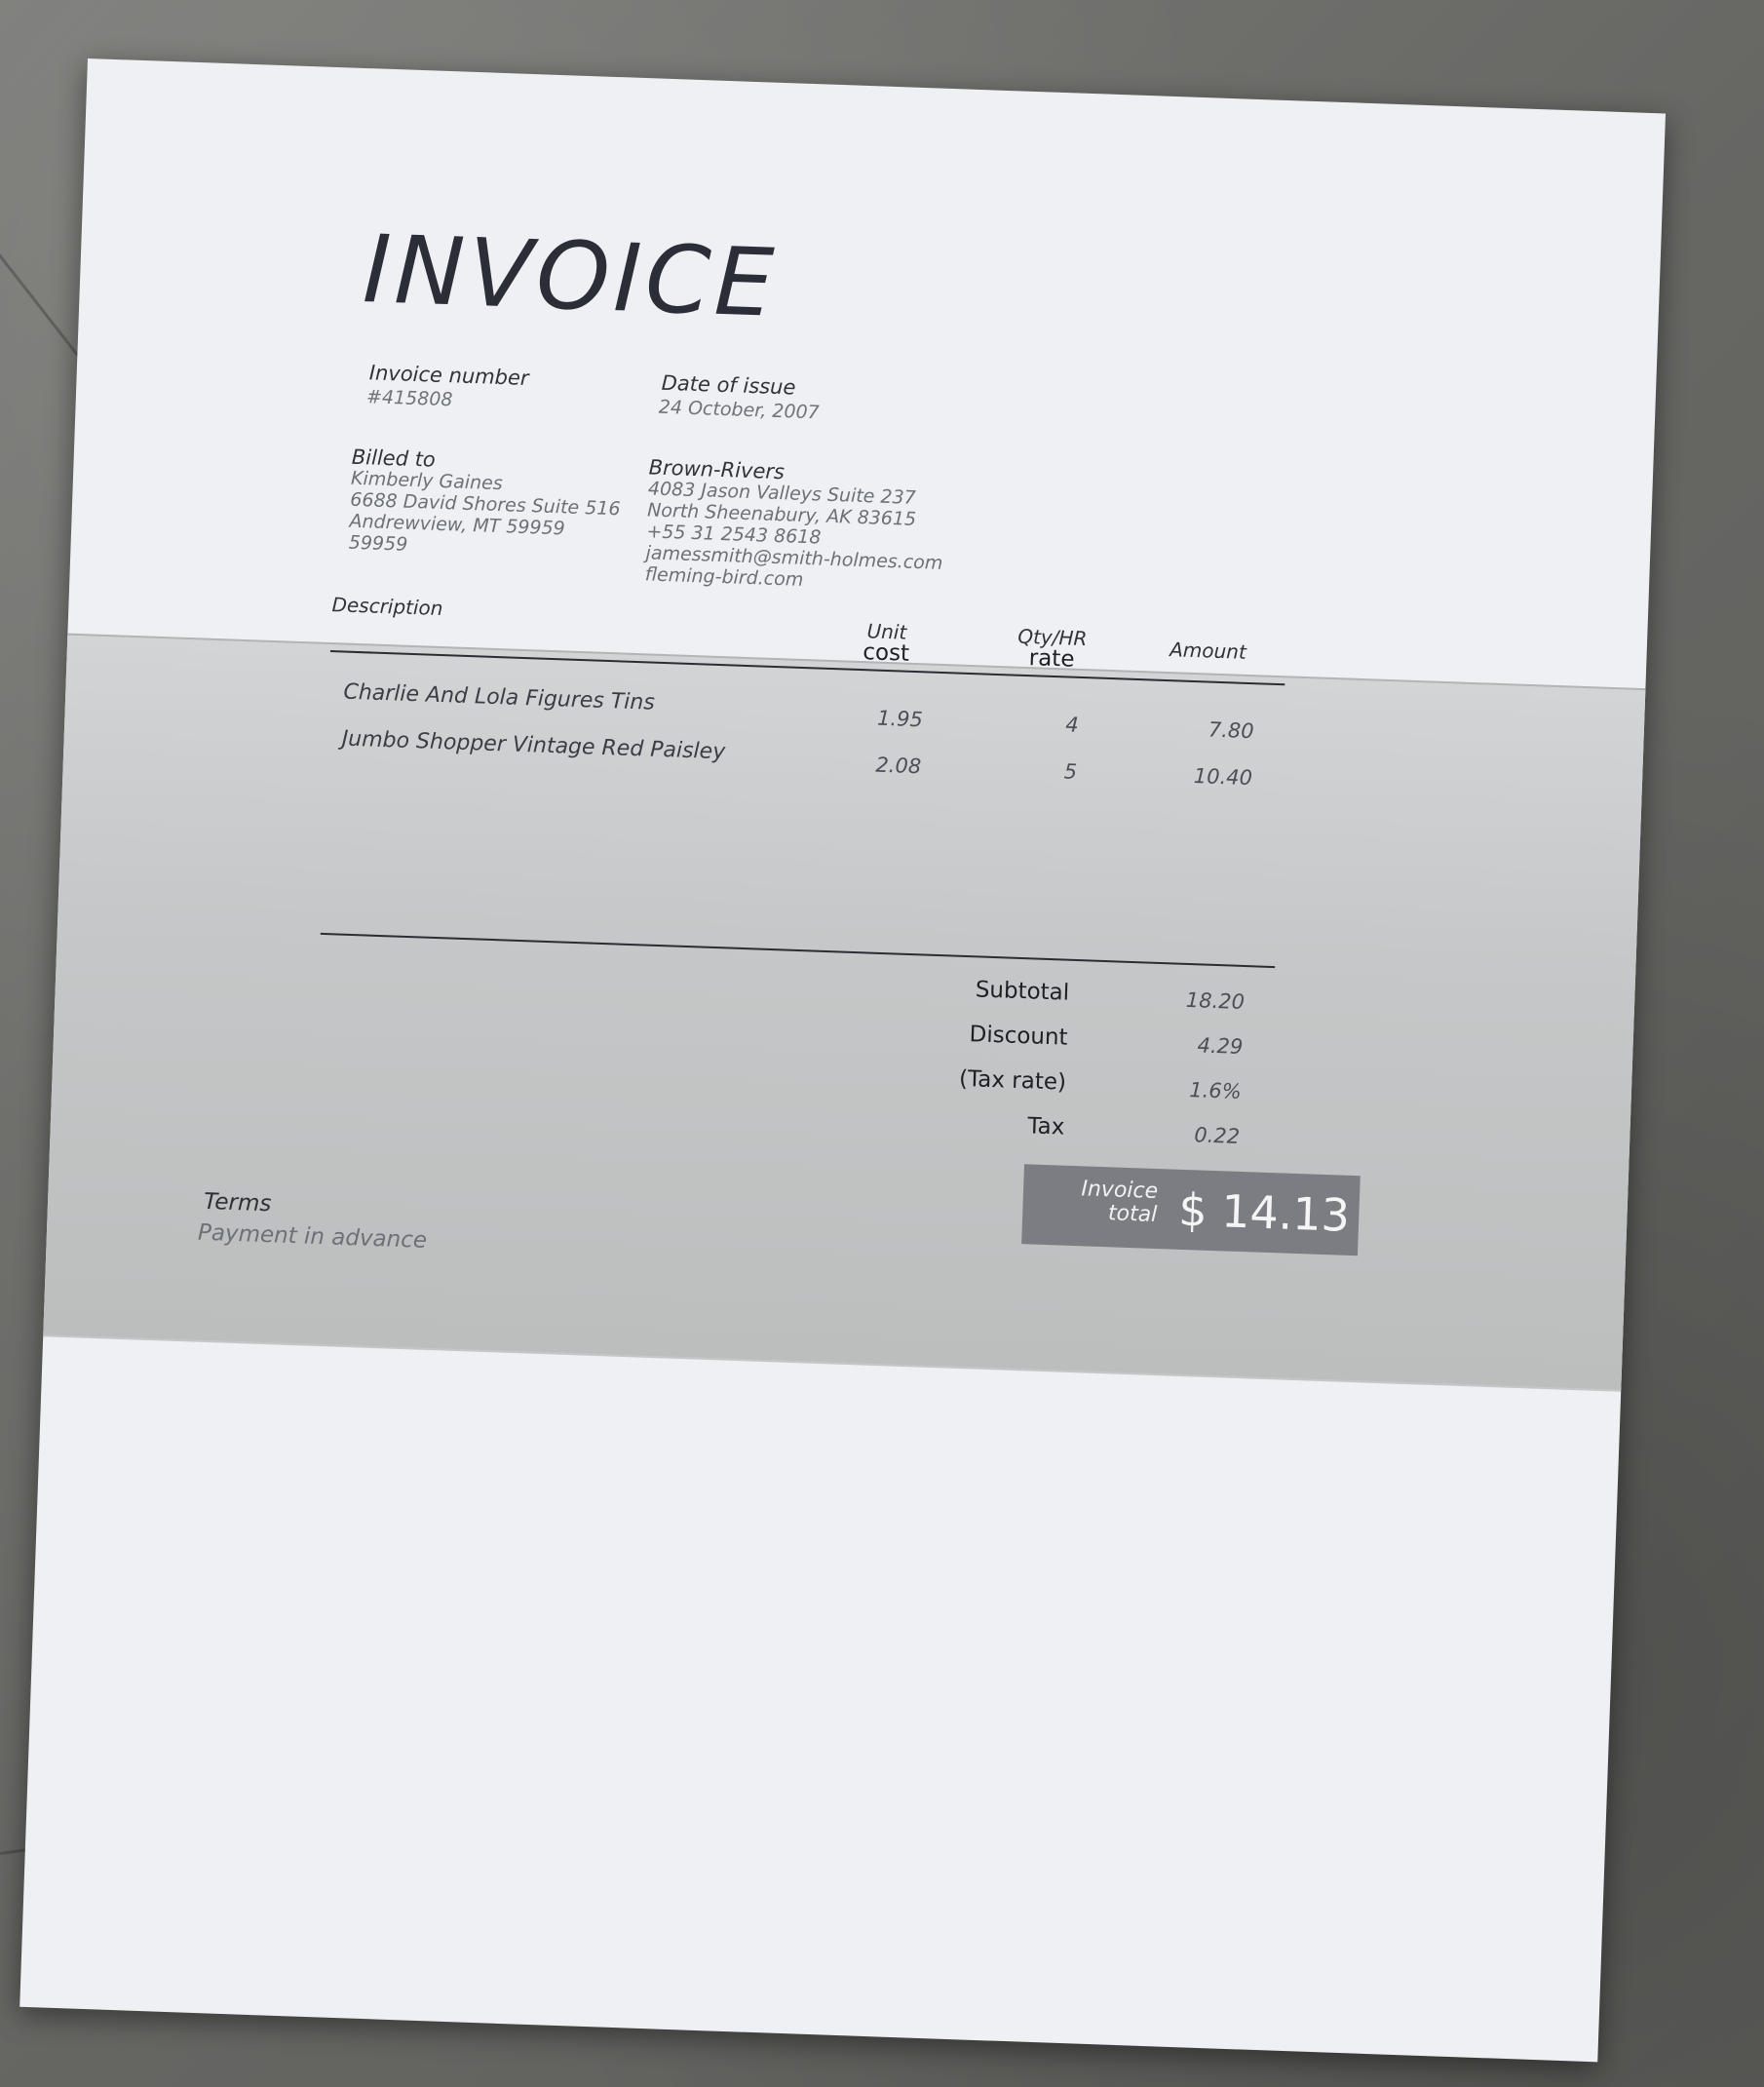  I want to click on description-header: Description, so click(387, 607).